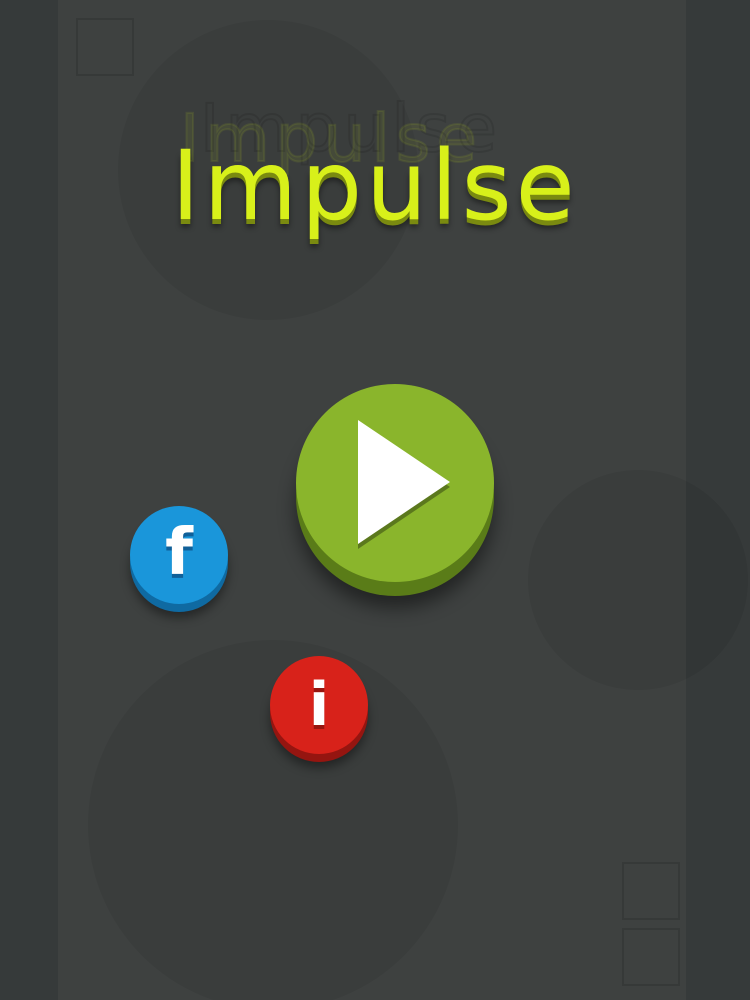  I want to click on facebook-button: f, so click(179, 555).